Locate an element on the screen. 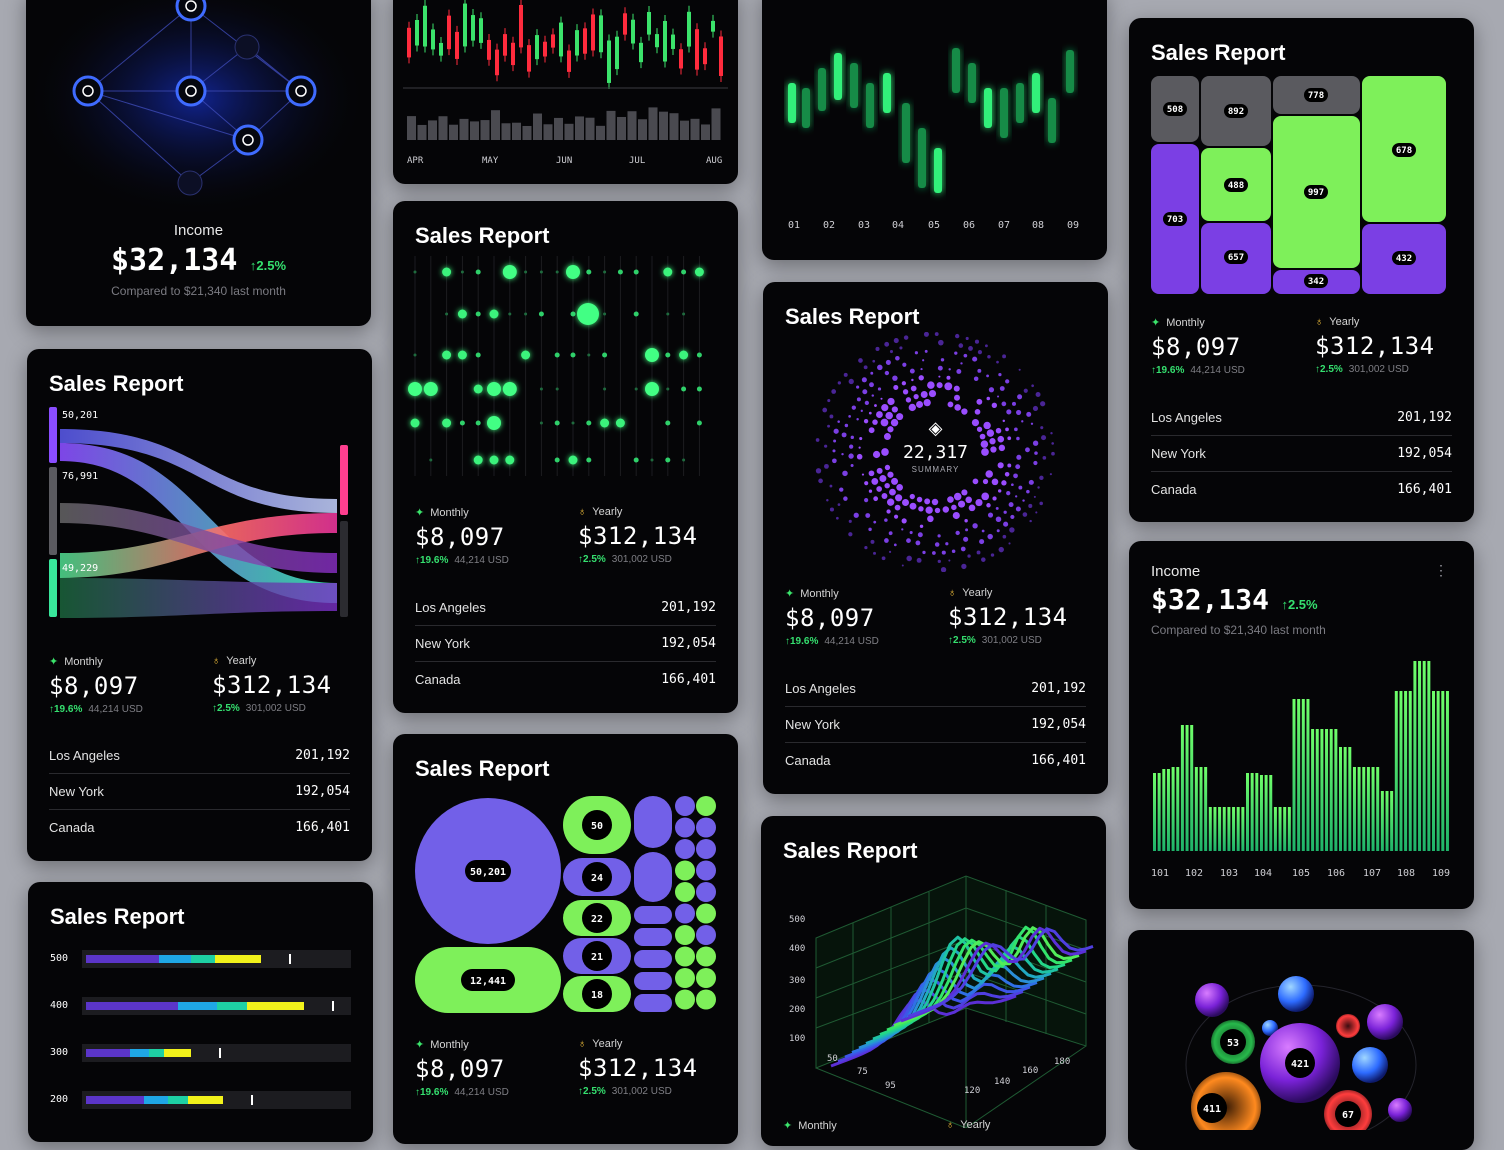 The height and width of the screenshot is (1150, 1504). city-value: 201,192 is located at coordinates (688, 607).